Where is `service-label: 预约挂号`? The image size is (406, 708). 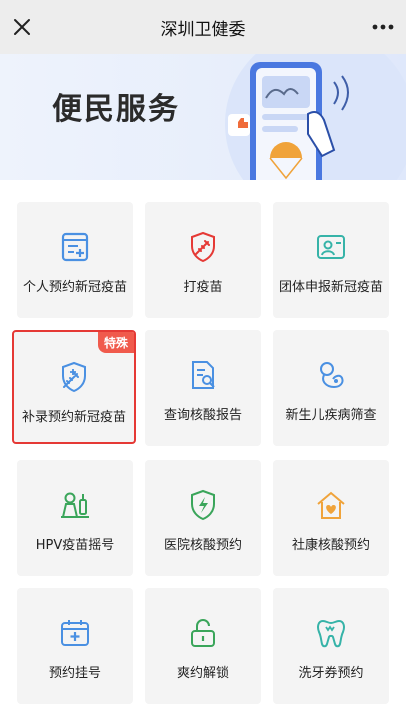
service-label: 预约挂号 is located at coordinates (74, 673).